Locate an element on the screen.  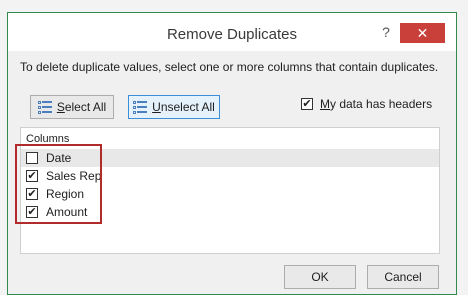
column-item-date: Date is located at coordinates (230, 158).